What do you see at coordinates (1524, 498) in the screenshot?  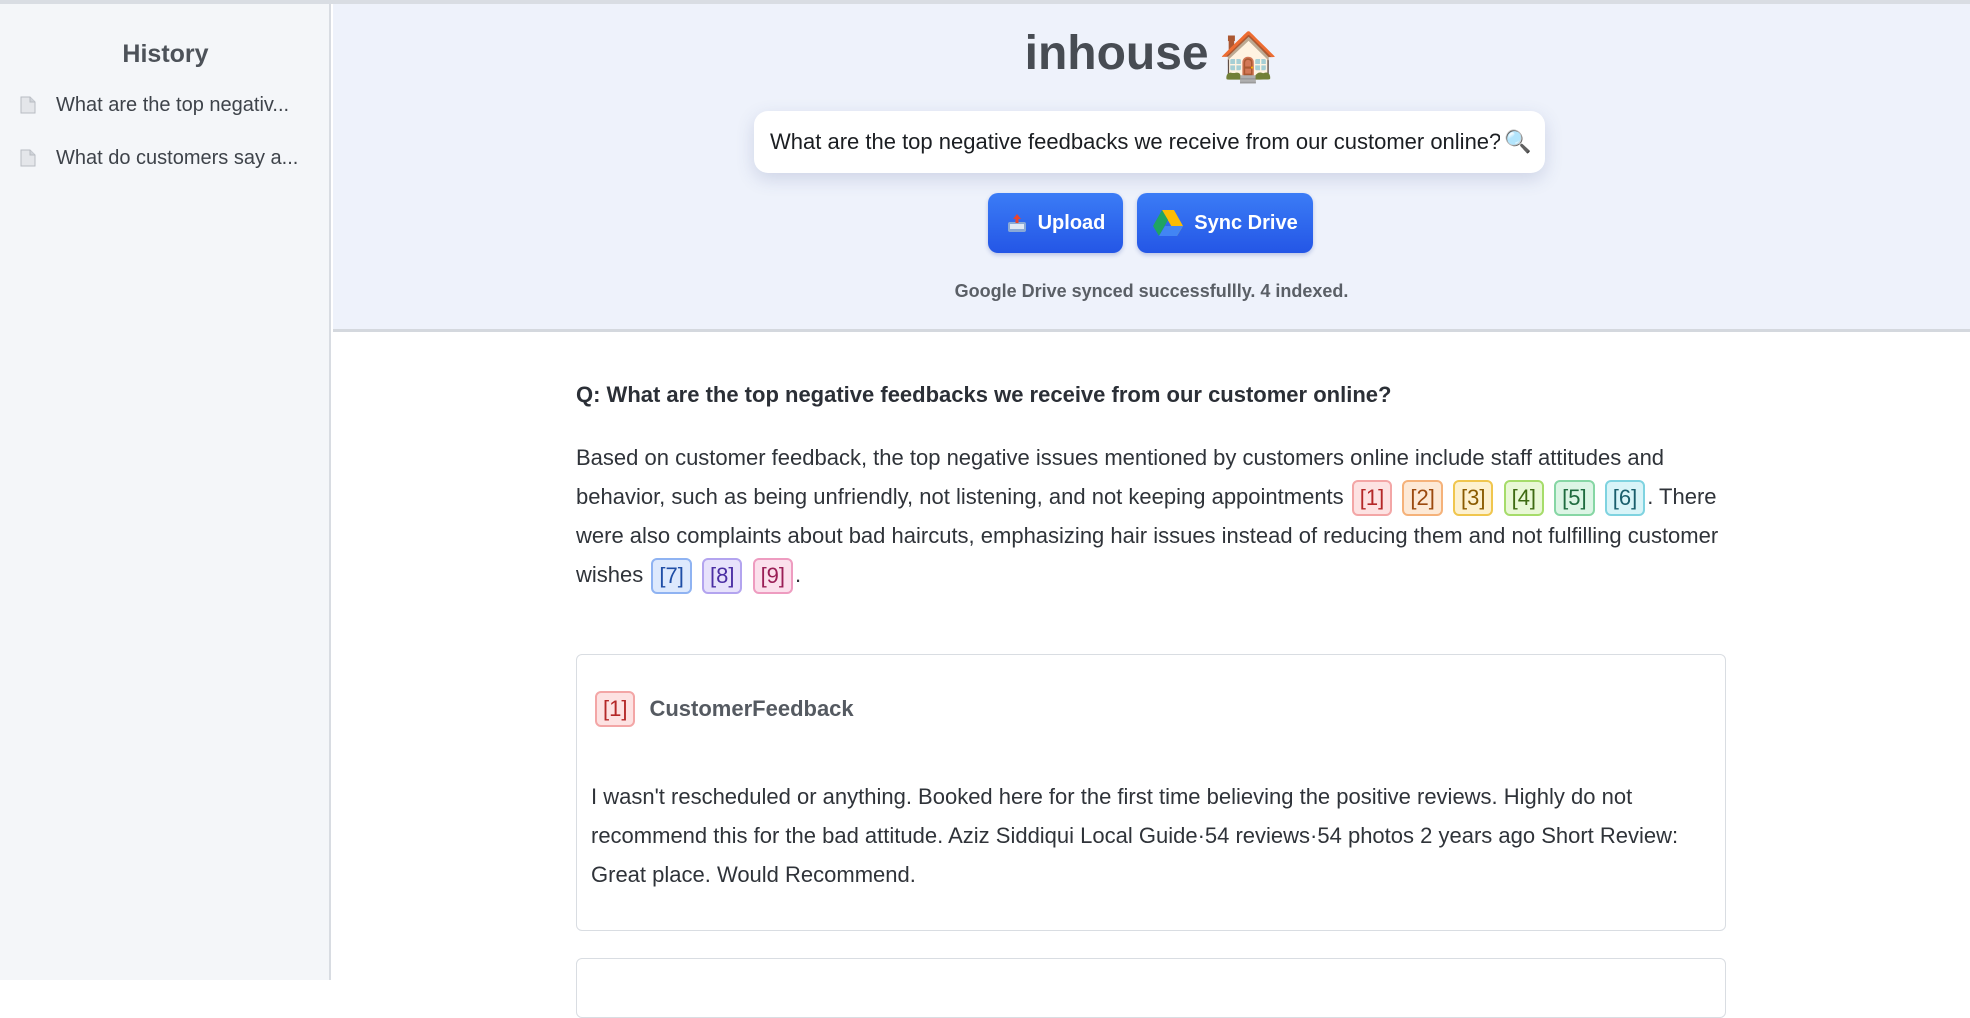 I see `citation-4: [4]` at bounding box center [1524, 498].